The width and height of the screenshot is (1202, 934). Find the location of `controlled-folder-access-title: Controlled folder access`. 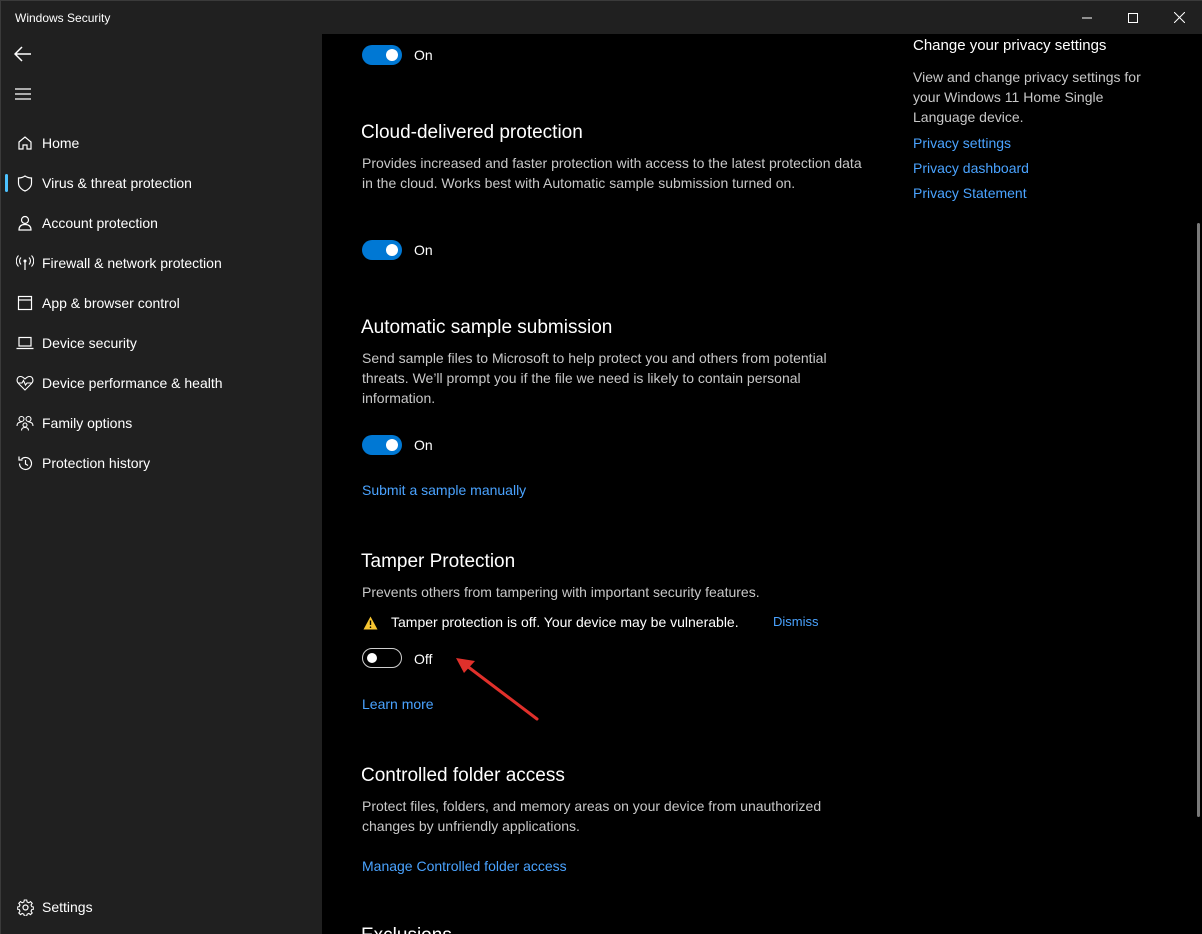

controlled-folder-access-title: Controlled folder access is located at coordinates (463, 775).